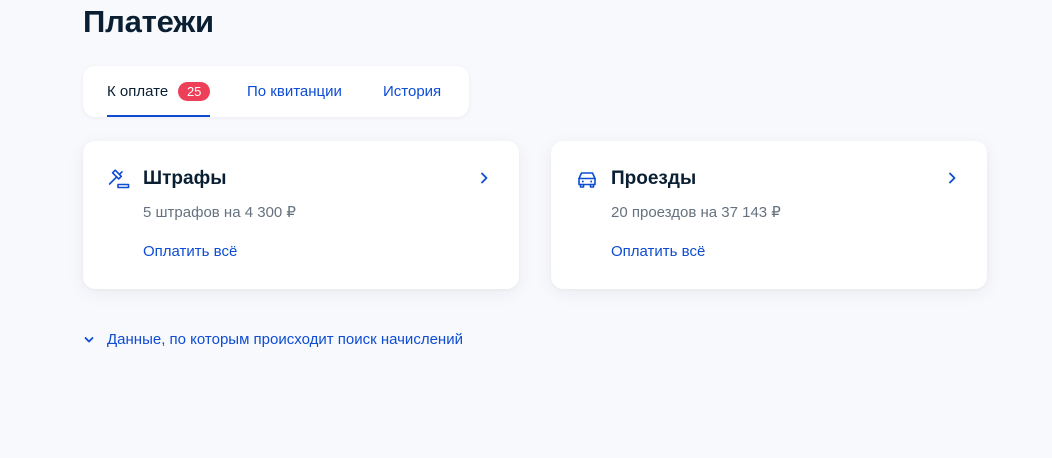 This screenshot has width=1052, height=458. I want to click on page-title: Платежи, so click(148, 21).